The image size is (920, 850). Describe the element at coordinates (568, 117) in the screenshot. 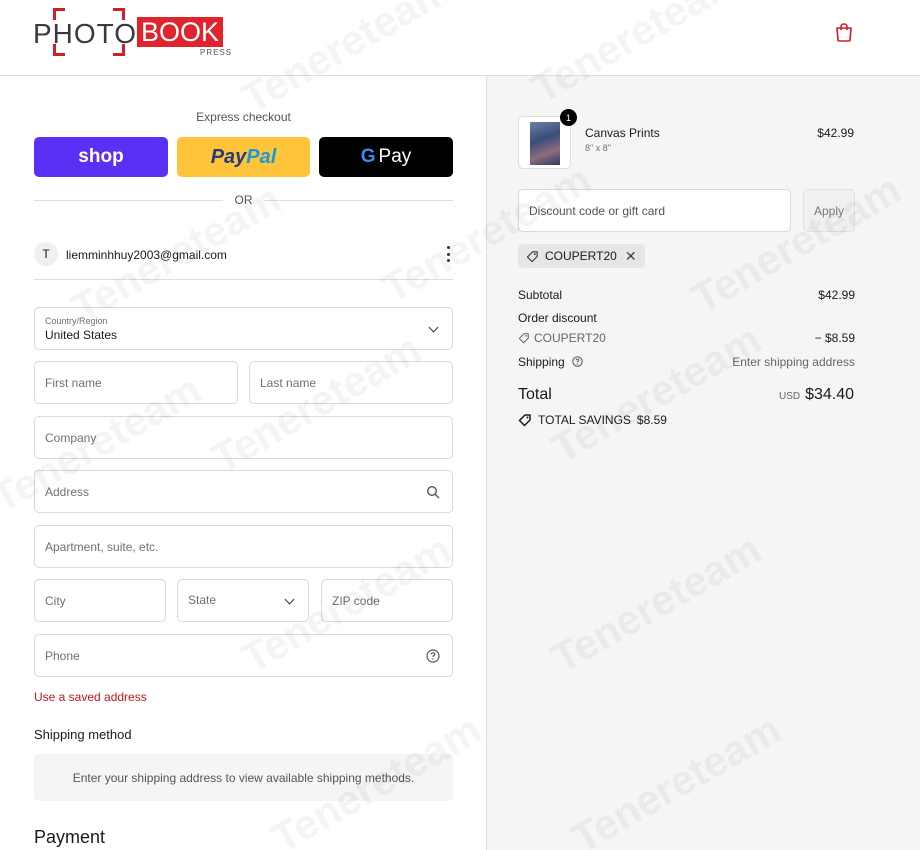

I see `quantity-badge: 1` at that location.